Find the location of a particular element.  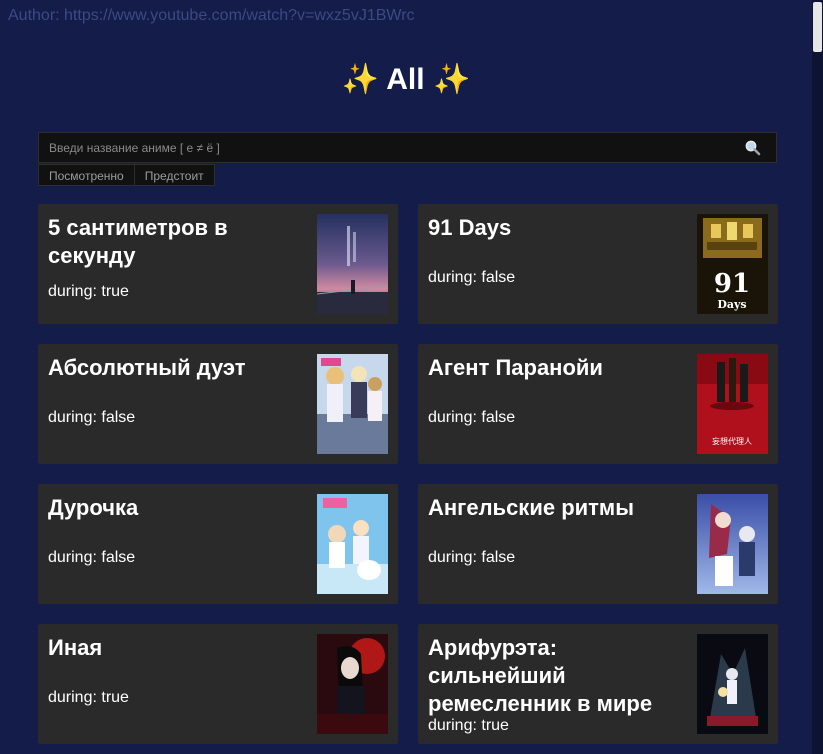

anime-title: Агент Паранойи is located at coordinates (515, 367).